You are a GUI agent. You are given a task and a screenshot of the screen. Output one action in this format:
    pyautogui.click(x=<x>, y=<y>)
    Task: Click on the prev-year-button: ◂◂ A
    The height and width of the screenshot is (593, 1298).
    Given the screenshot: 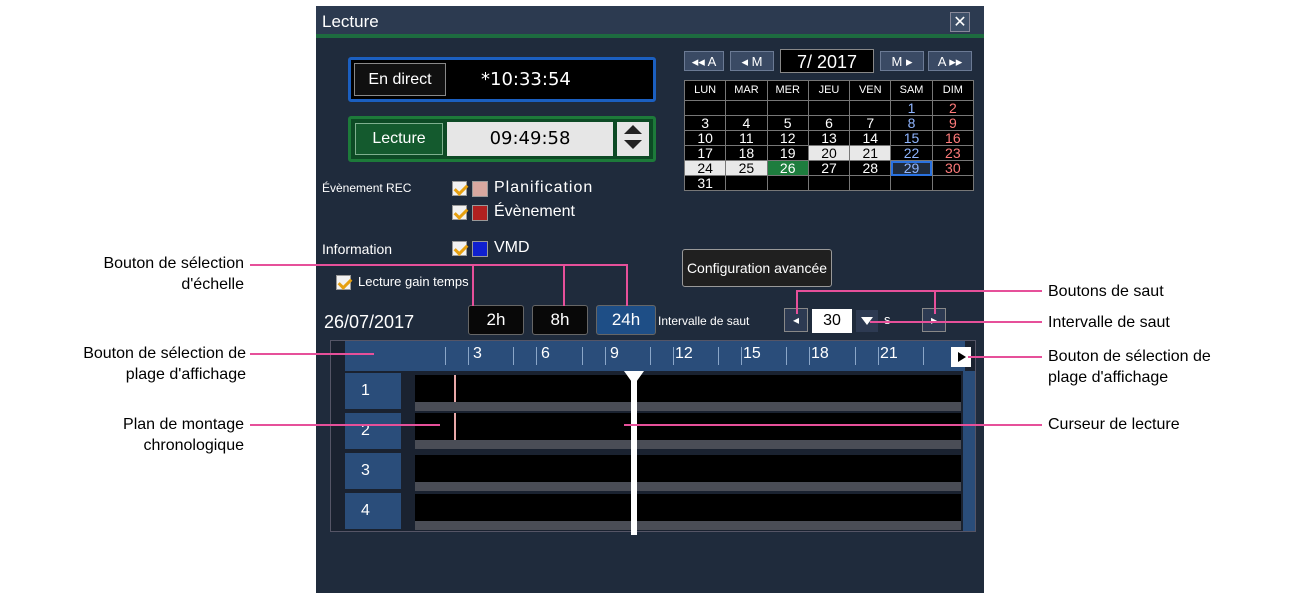 What is the action you would take?
    pyautogui.click(x=704, y=61)
    